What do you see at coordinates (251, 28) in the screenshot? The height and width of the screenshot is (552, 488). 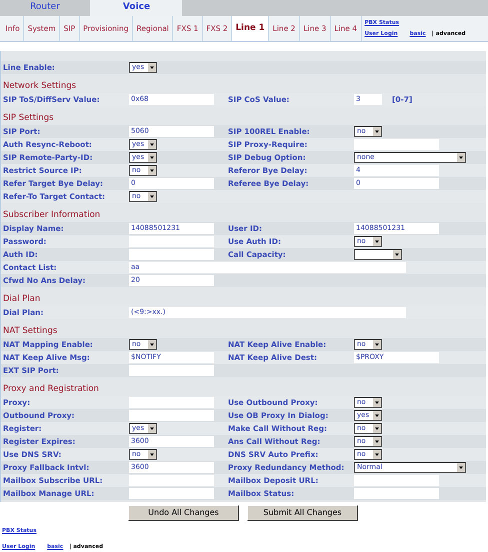 I see `sub-tab: Line 1` at bounding box center [251, 28].